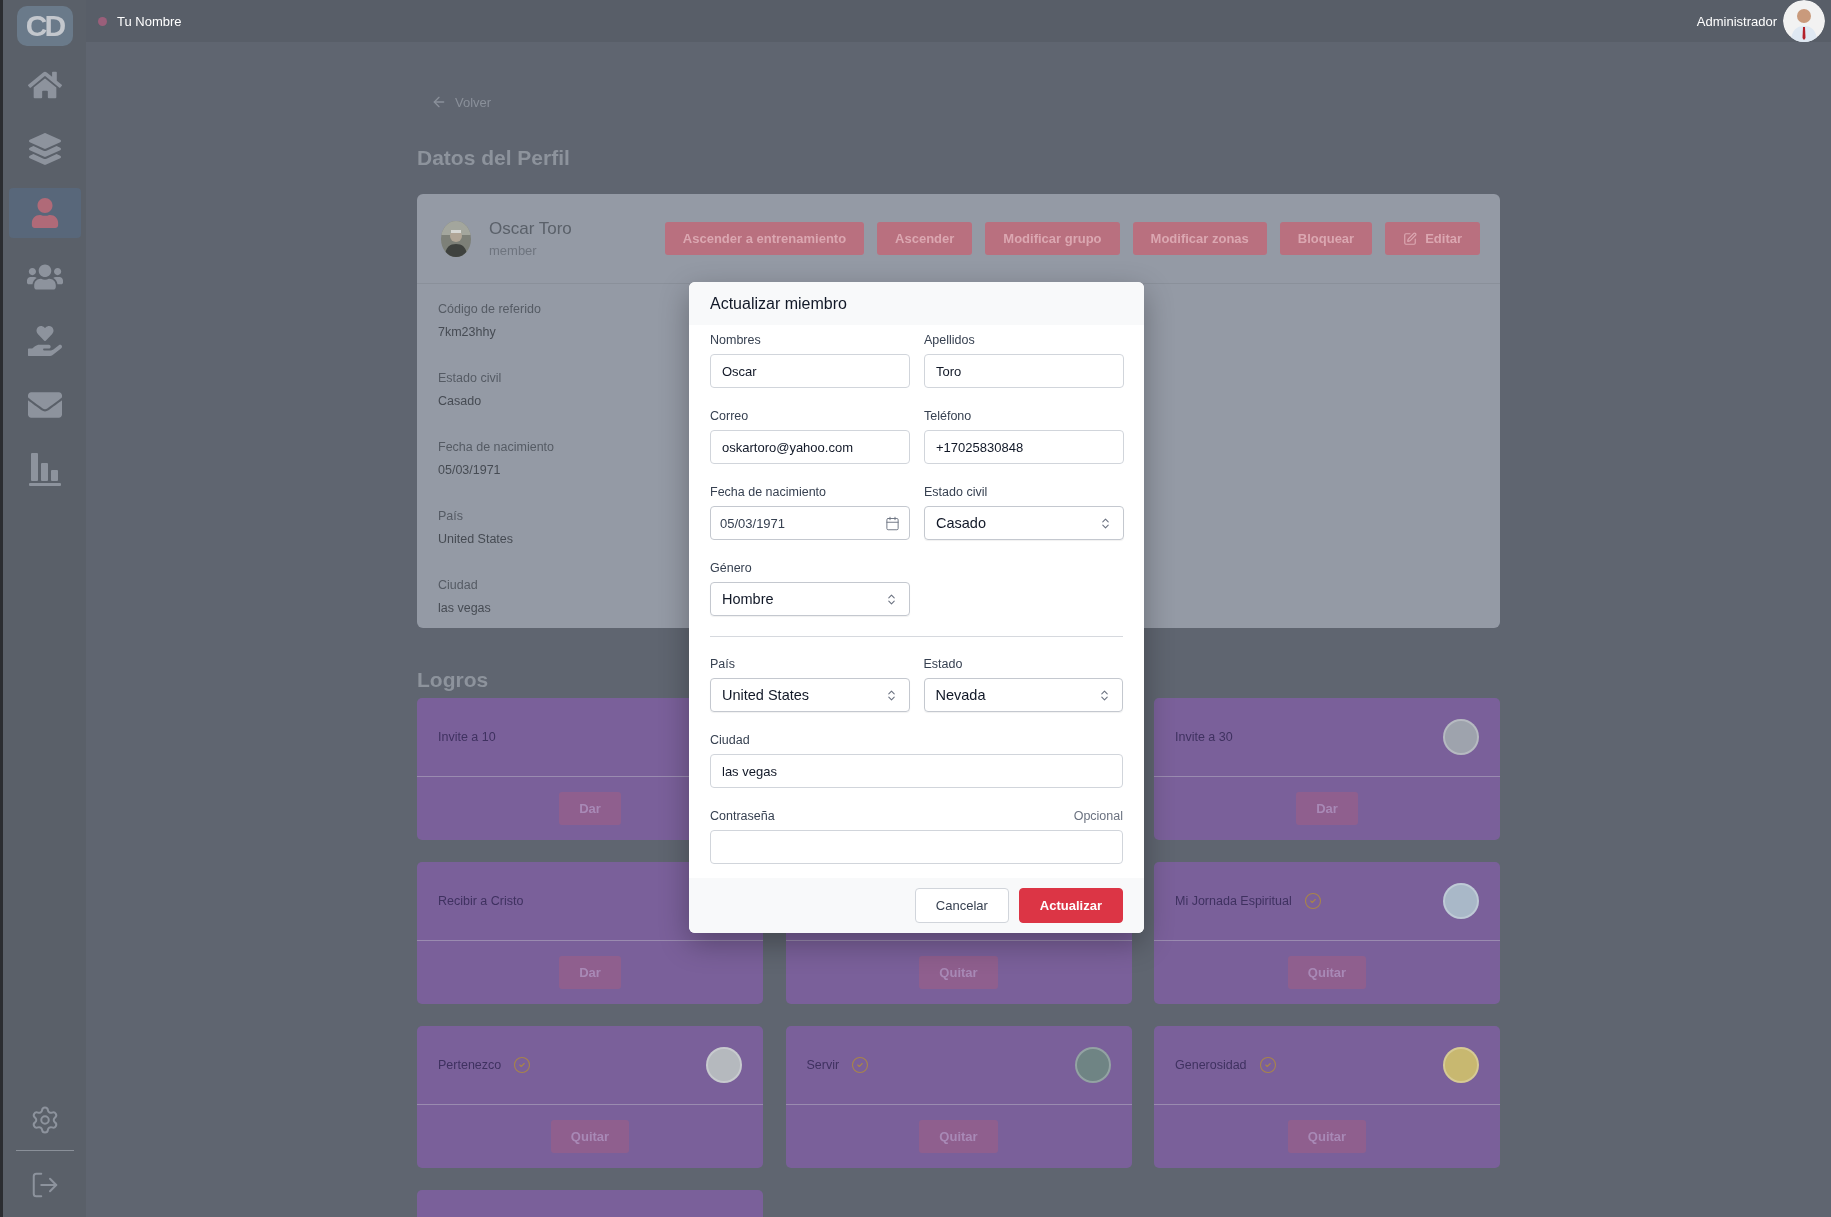 The image size is (1831, 1217). What do you see at coordinates (489, 309) in the screenshot?
I see `field-label: Código de referido` at bounding box center [489, 309].